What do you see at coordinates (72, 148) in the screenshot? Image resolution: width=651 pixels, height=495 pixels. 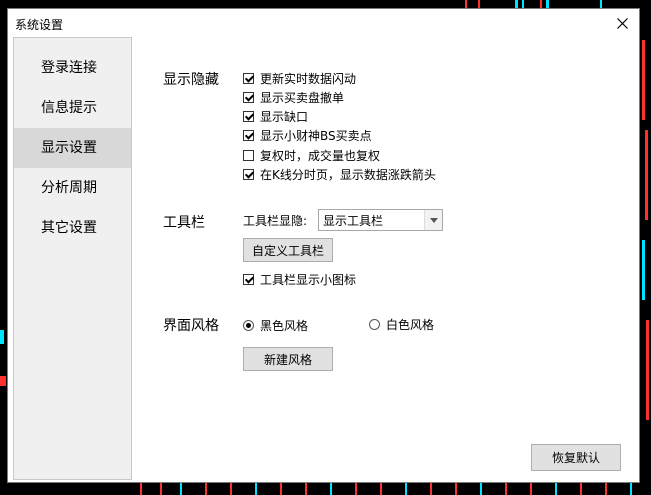 I see `sidebar-item-display: 显示设置` at bounding box center [72, 148].